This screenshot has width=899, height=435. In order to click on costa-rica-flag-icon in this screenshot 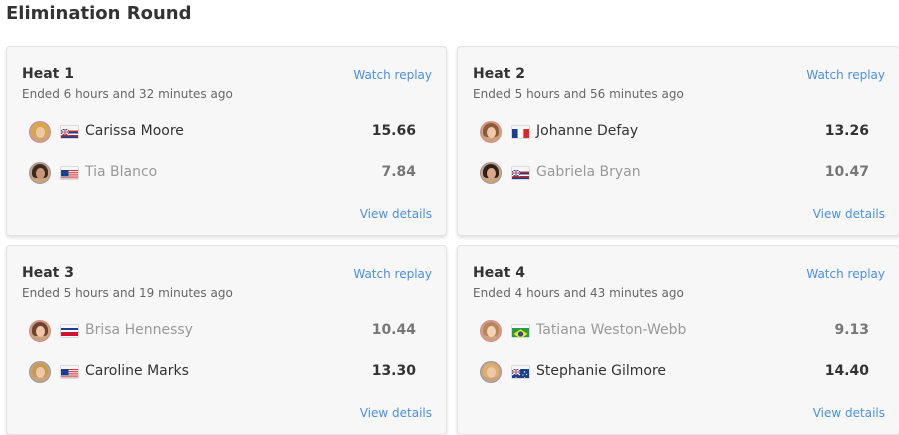, I will do `click(69, 331)`.